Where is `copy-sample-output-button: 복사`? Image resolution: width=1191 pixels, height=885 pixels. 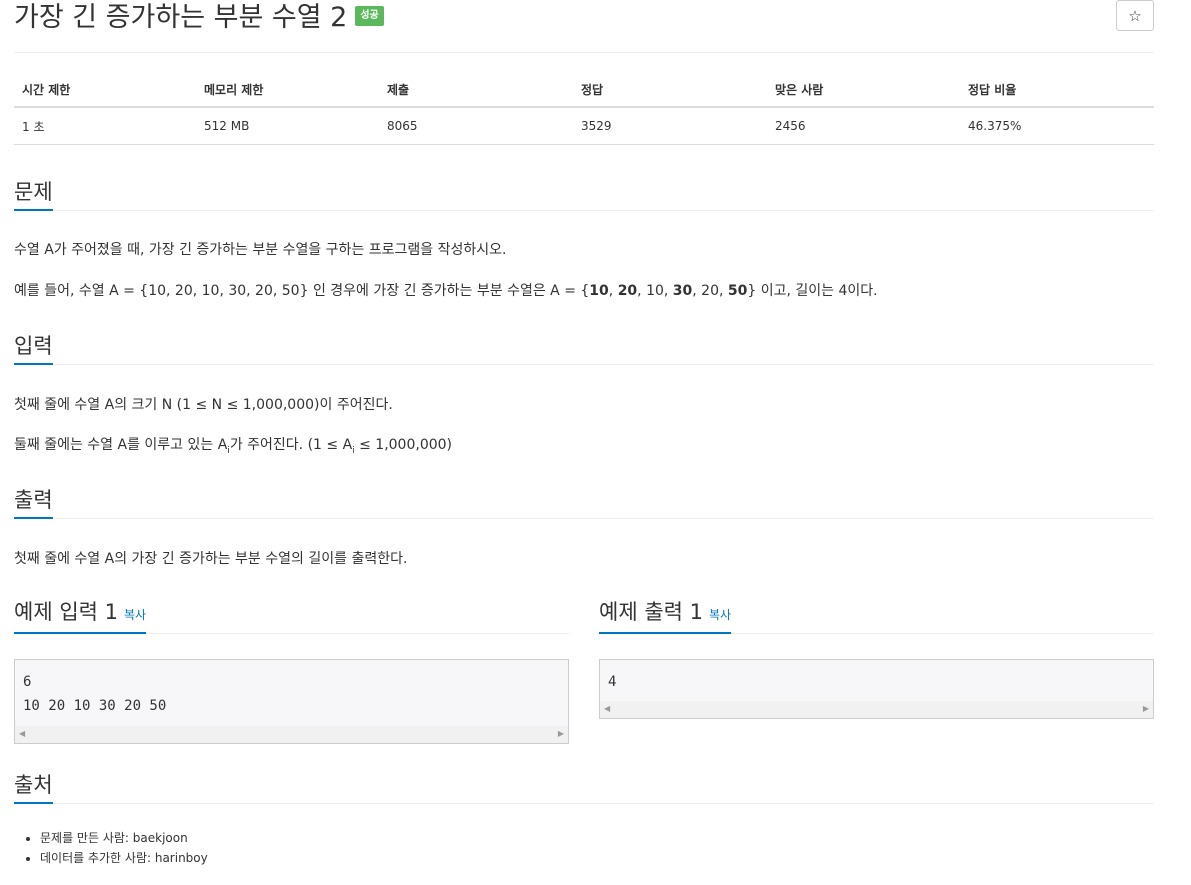
copy-sample-output-button: 복사 is located at coordinates (720, 615).